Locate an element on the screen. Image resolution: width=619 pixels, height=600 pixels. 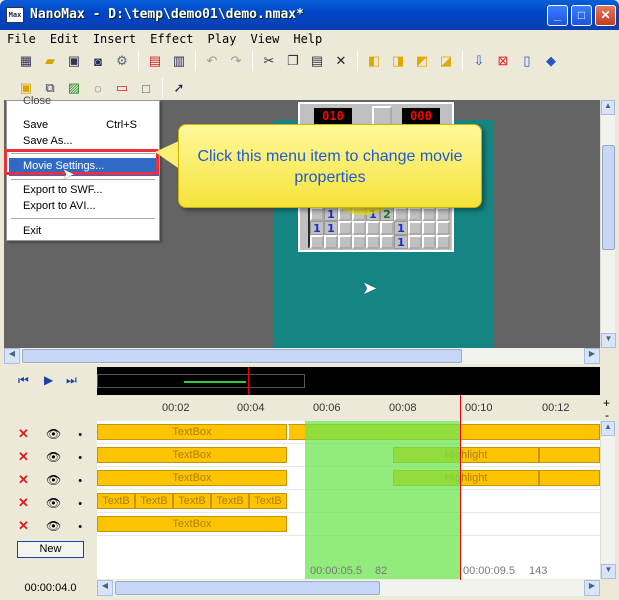
save-icon: ▣ is located at coordinates (74, 61).